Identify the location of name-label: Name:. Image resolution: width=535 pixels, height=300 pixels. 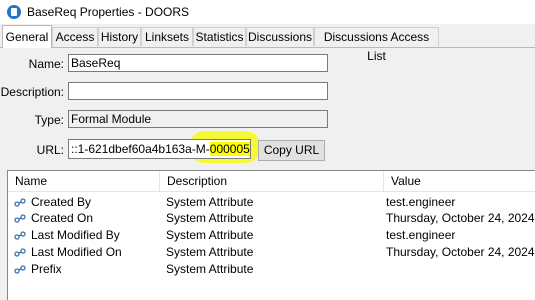
(46, 64).